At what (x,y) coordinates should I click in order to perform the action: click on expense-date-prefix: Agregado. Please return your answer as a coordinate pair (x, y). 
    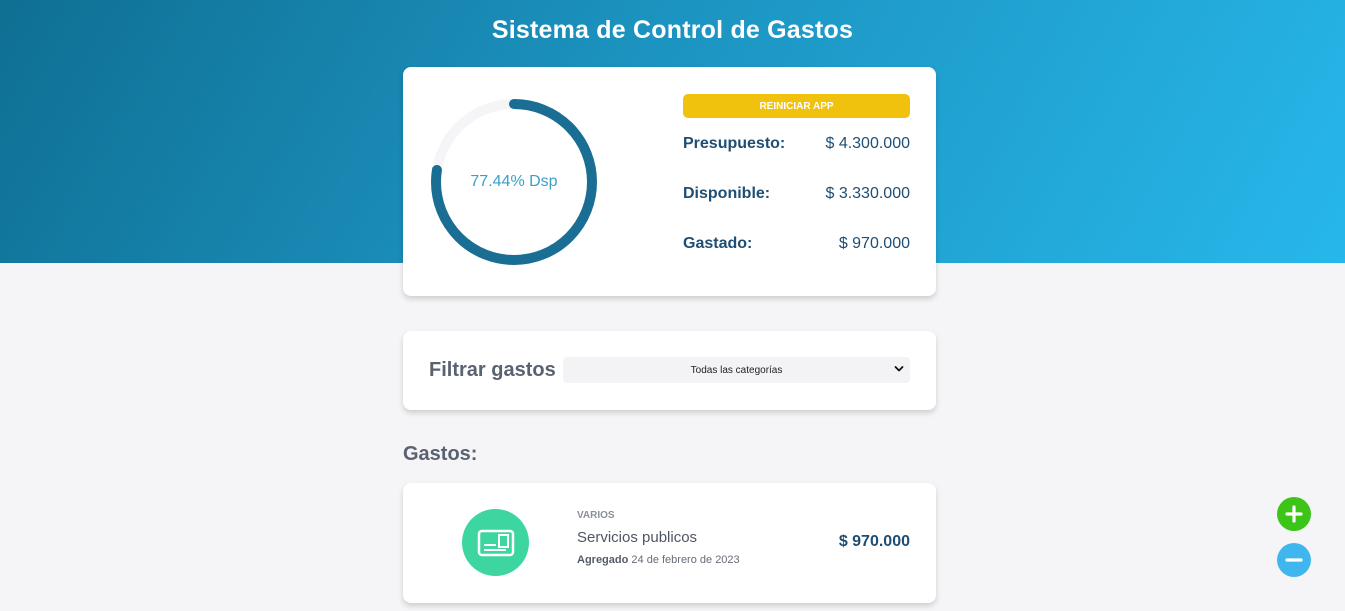
    Looking at the image, I should click on (603, 560).